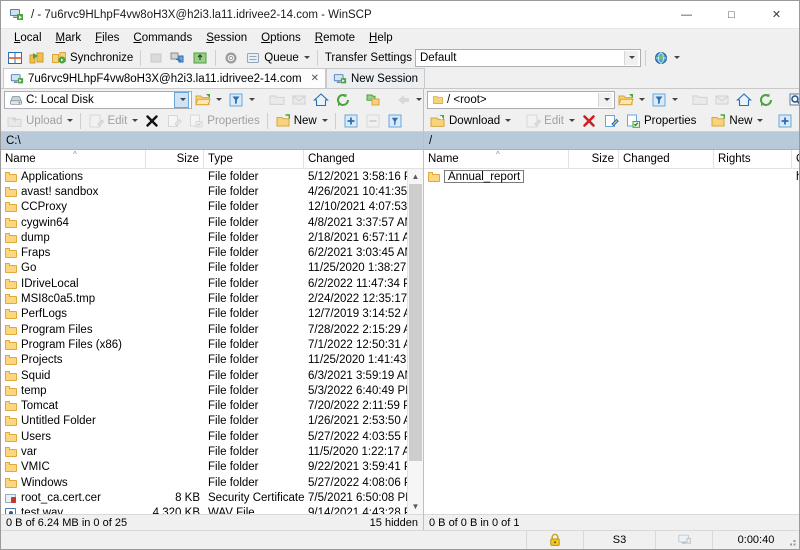 Image resolution: width=800 pixels, height=550 pixels. Describe the element at coordinates (204, 467) in the screenshot. I see `table-row: VMIC File folder 9/22/2021 3:59:41 PM` at that location.